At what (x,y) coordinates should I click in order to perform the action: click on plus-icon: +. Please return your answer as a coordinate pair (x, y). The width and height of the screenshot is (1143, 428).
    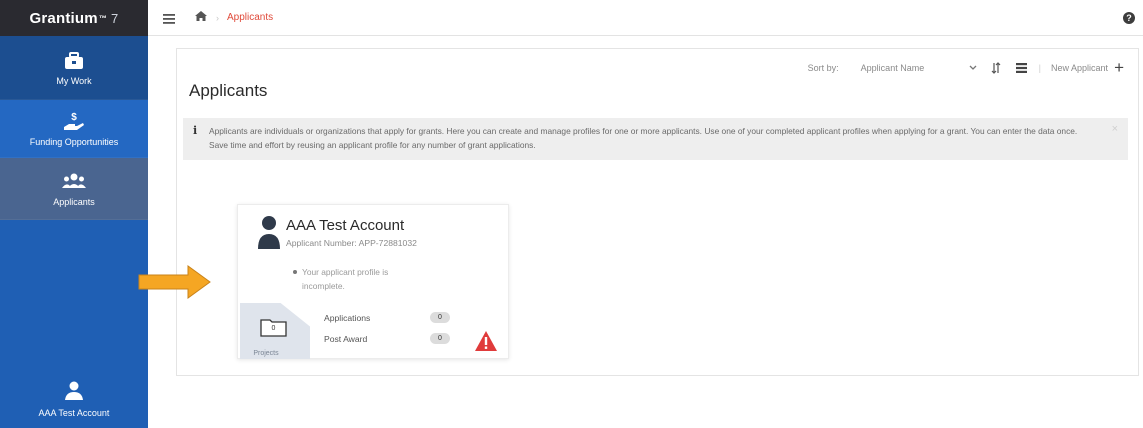
    Looking at the image, I should click on (1119, 67).